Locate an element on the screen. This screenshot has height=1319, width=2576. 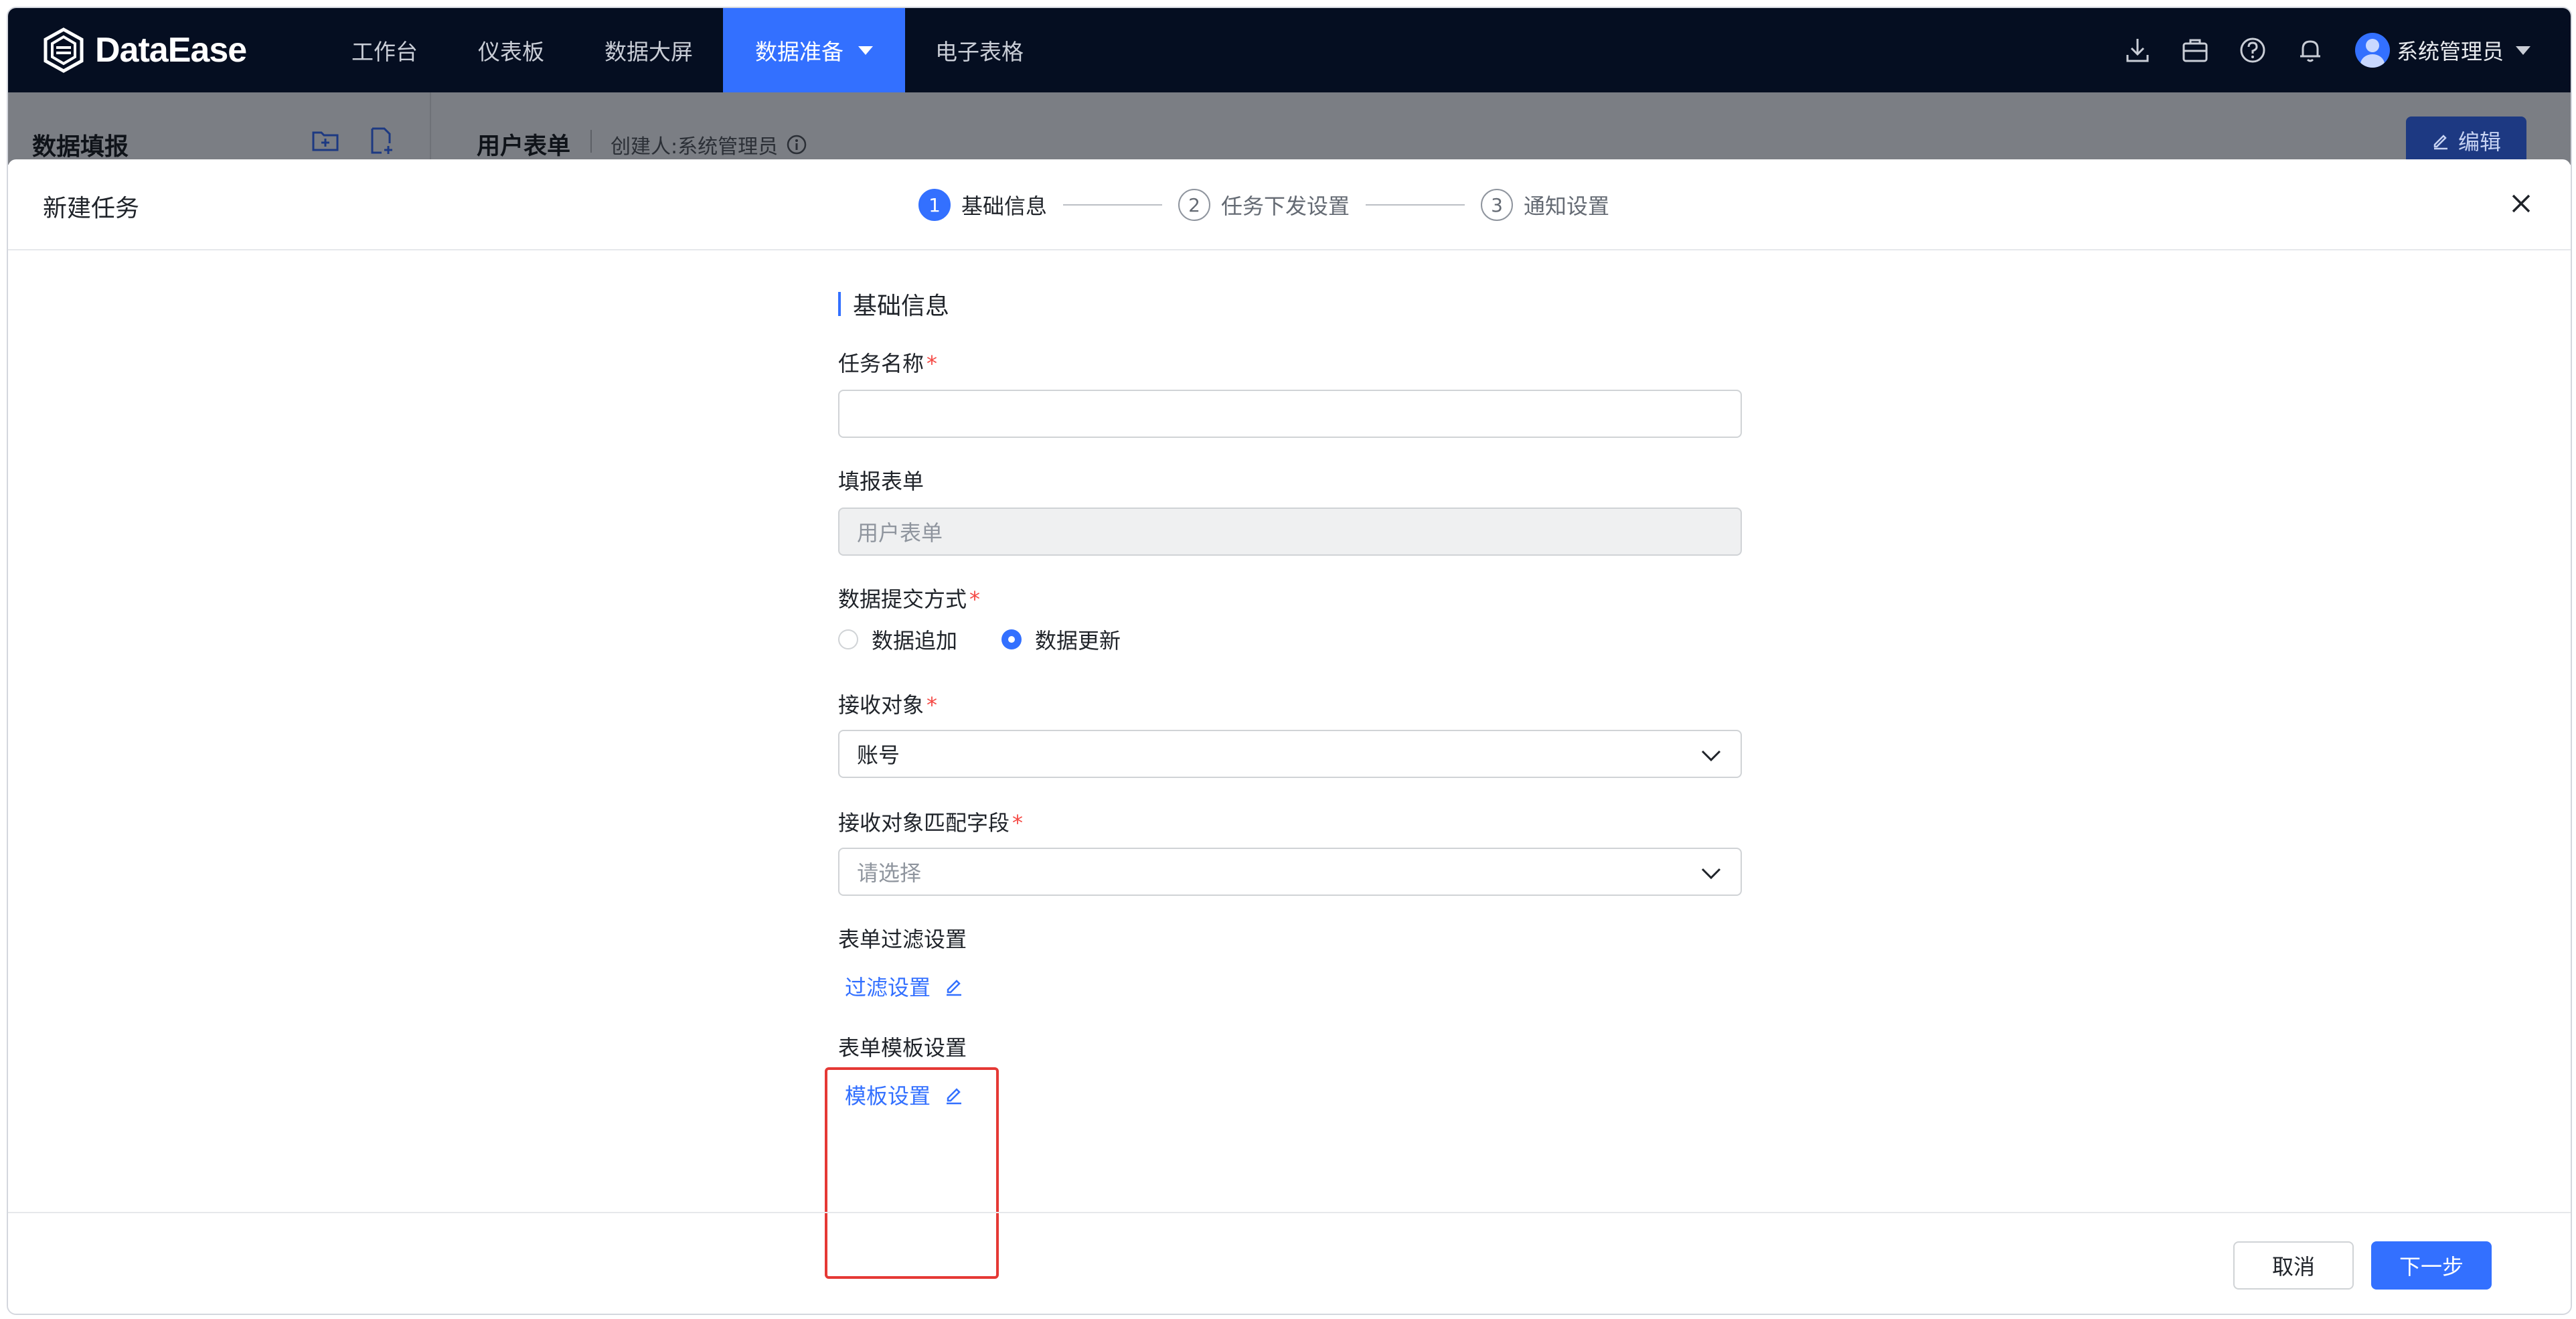
match-field-select: 请选择 is located at coordinates (1290, 872).